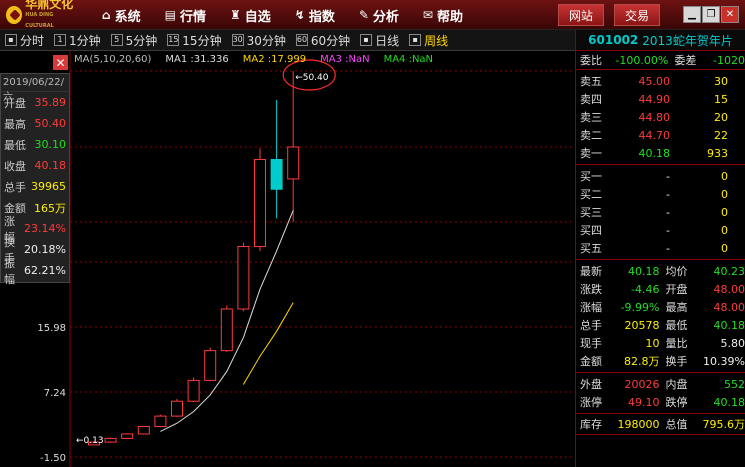 This screenshot has height=467, width=745. Describe the element at coordinates (654, 81) in the screenshot. I see `order-price: 45.00` at that location.